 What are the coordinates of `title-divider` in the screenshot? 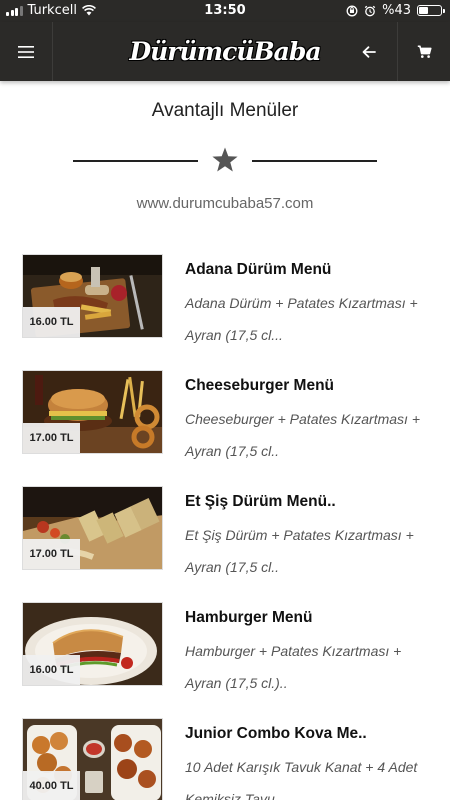 It's located at (225, 160).